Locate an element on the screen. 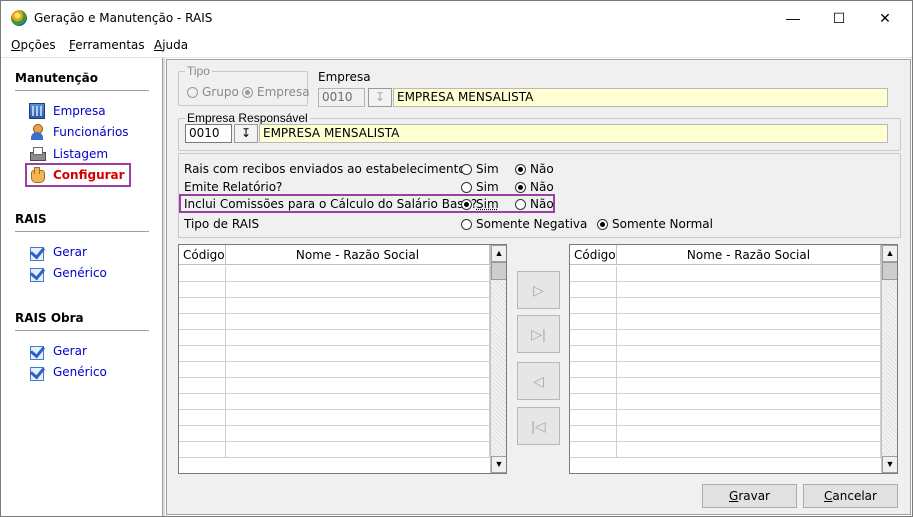  recibos-sim-radio: Sim is located at coordinates (480, 169).